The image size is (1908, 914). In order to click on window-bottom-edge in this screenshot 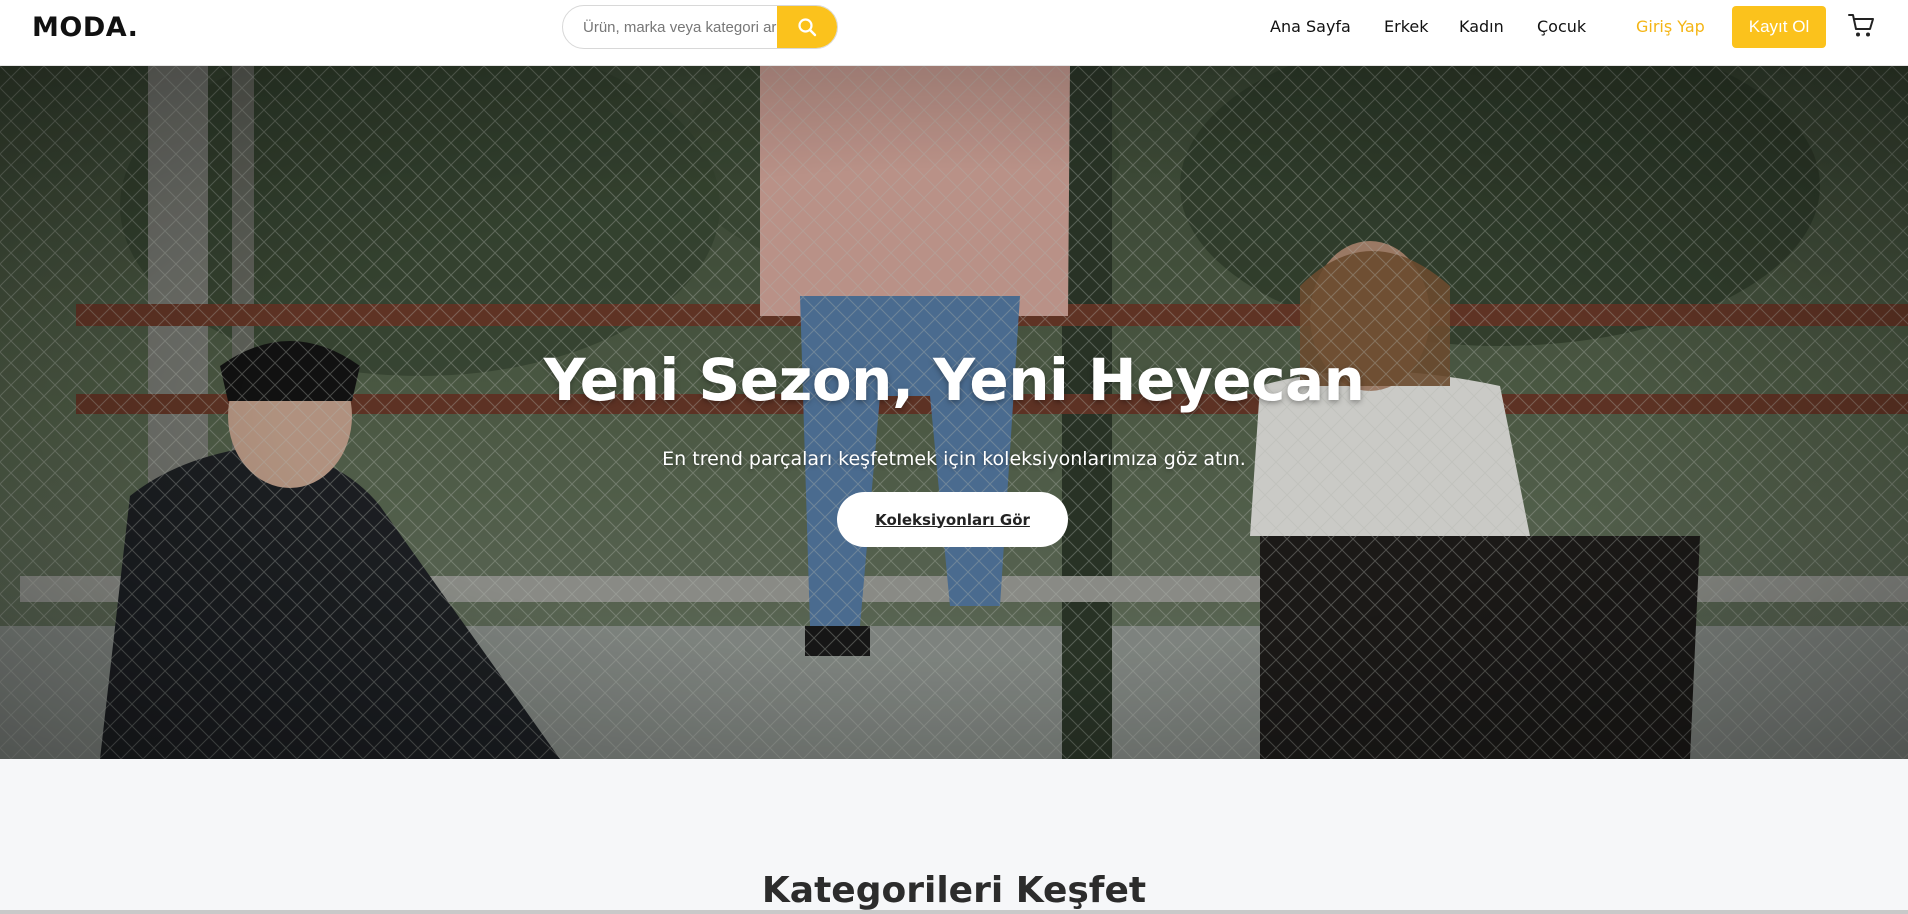, I will do `click(954, 912)`.